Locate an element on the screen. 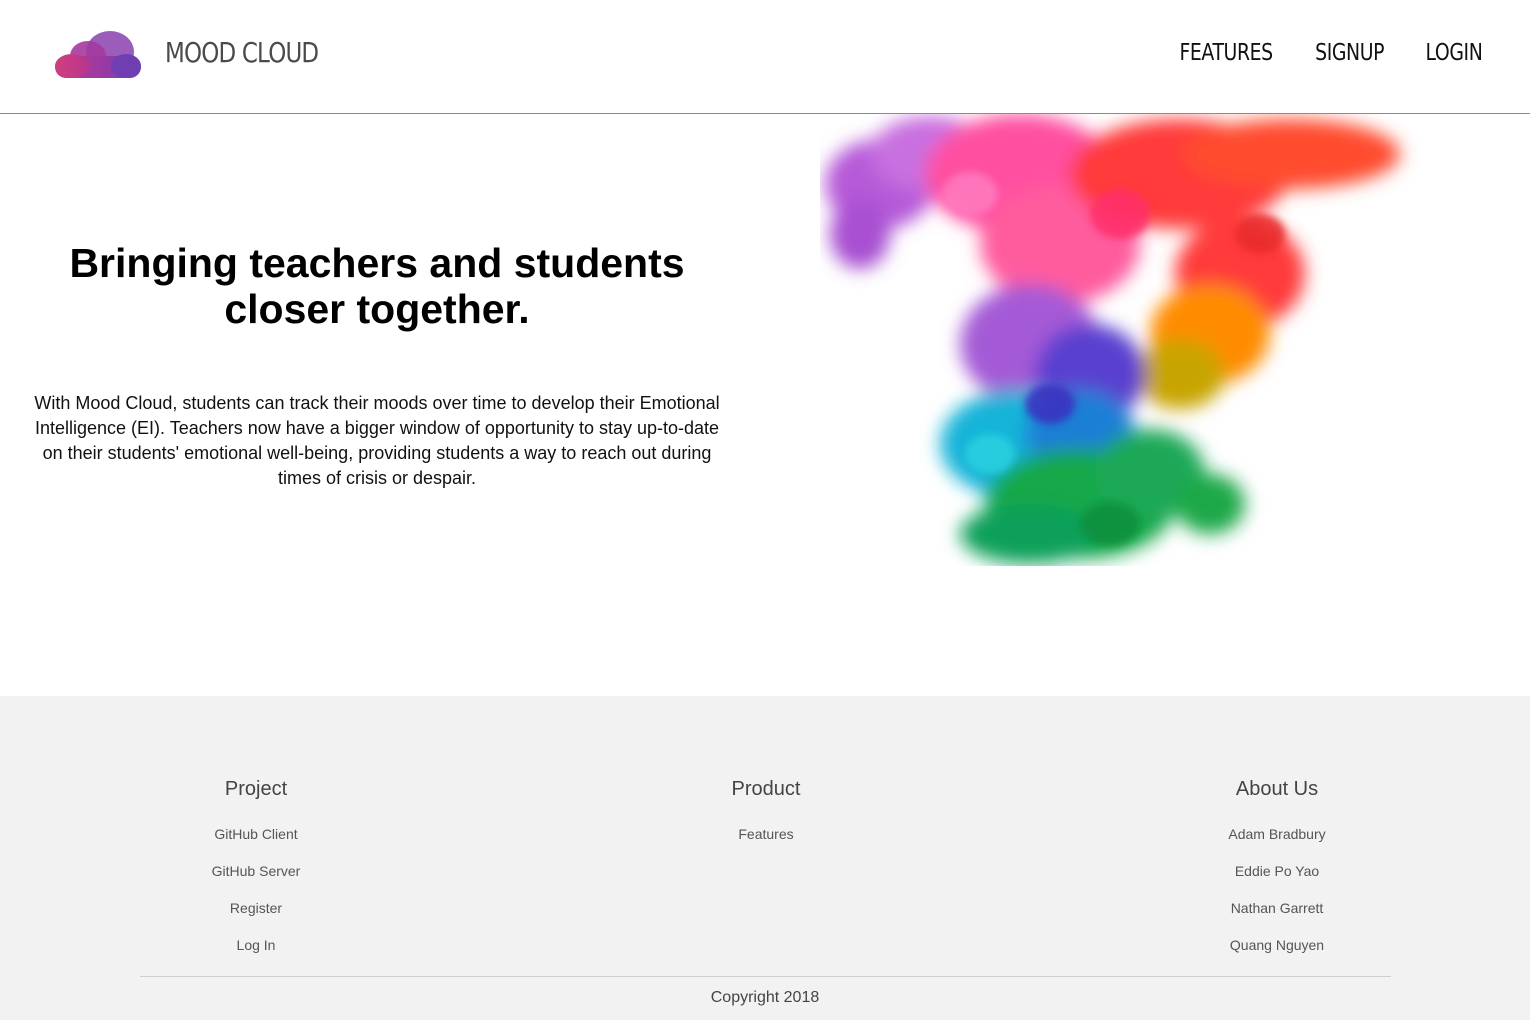 The image size is (1530, 1020). site-header: MOOD CLOUD FEATURES SIGNUP LOGIN is located at coordinates (765, 57).